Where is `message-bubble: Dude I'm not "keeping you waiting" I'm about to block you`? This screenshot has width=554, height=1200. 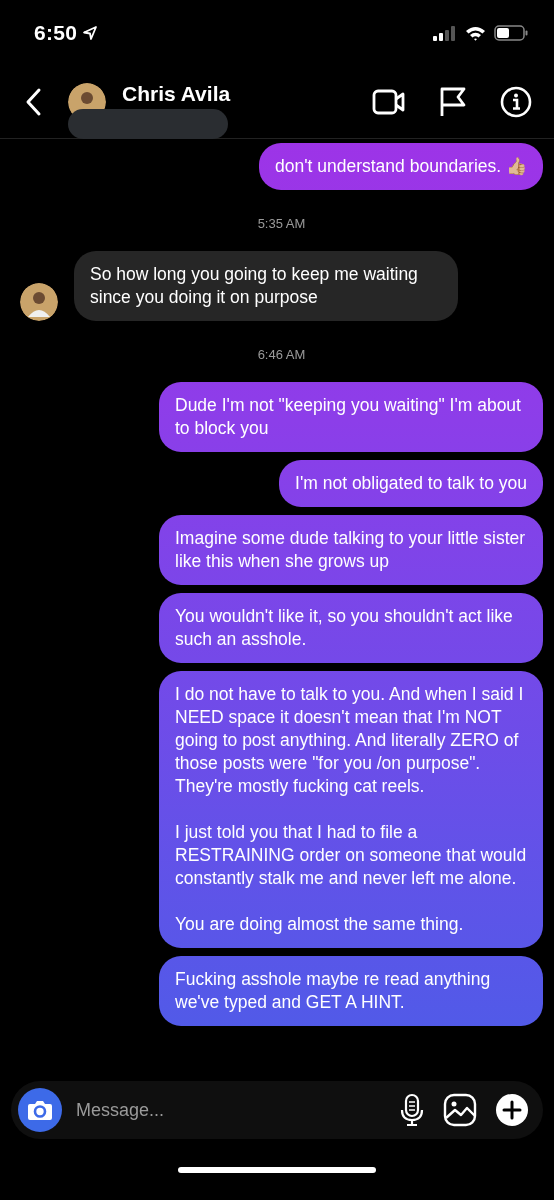
message-bubble: Dude I'm not "keeping you waiting" I'm about to block you is located at coordinates (351, 417).